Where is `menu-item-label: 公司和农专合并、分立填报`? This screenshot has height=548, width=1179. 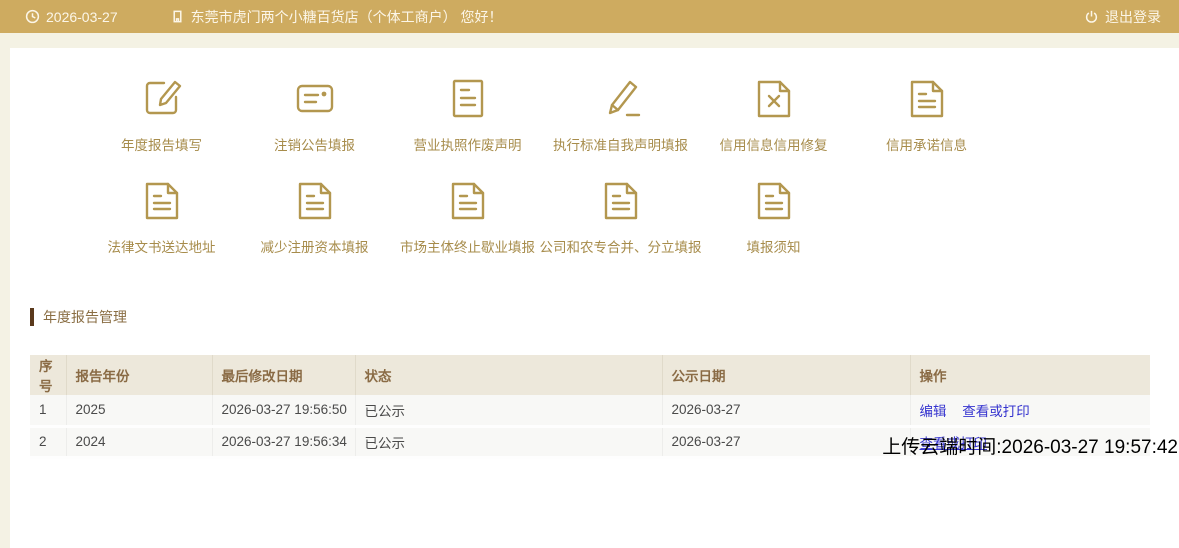
menu-item-label: 公司和农专合并、分立填报 is located at coordinates (620, 247).